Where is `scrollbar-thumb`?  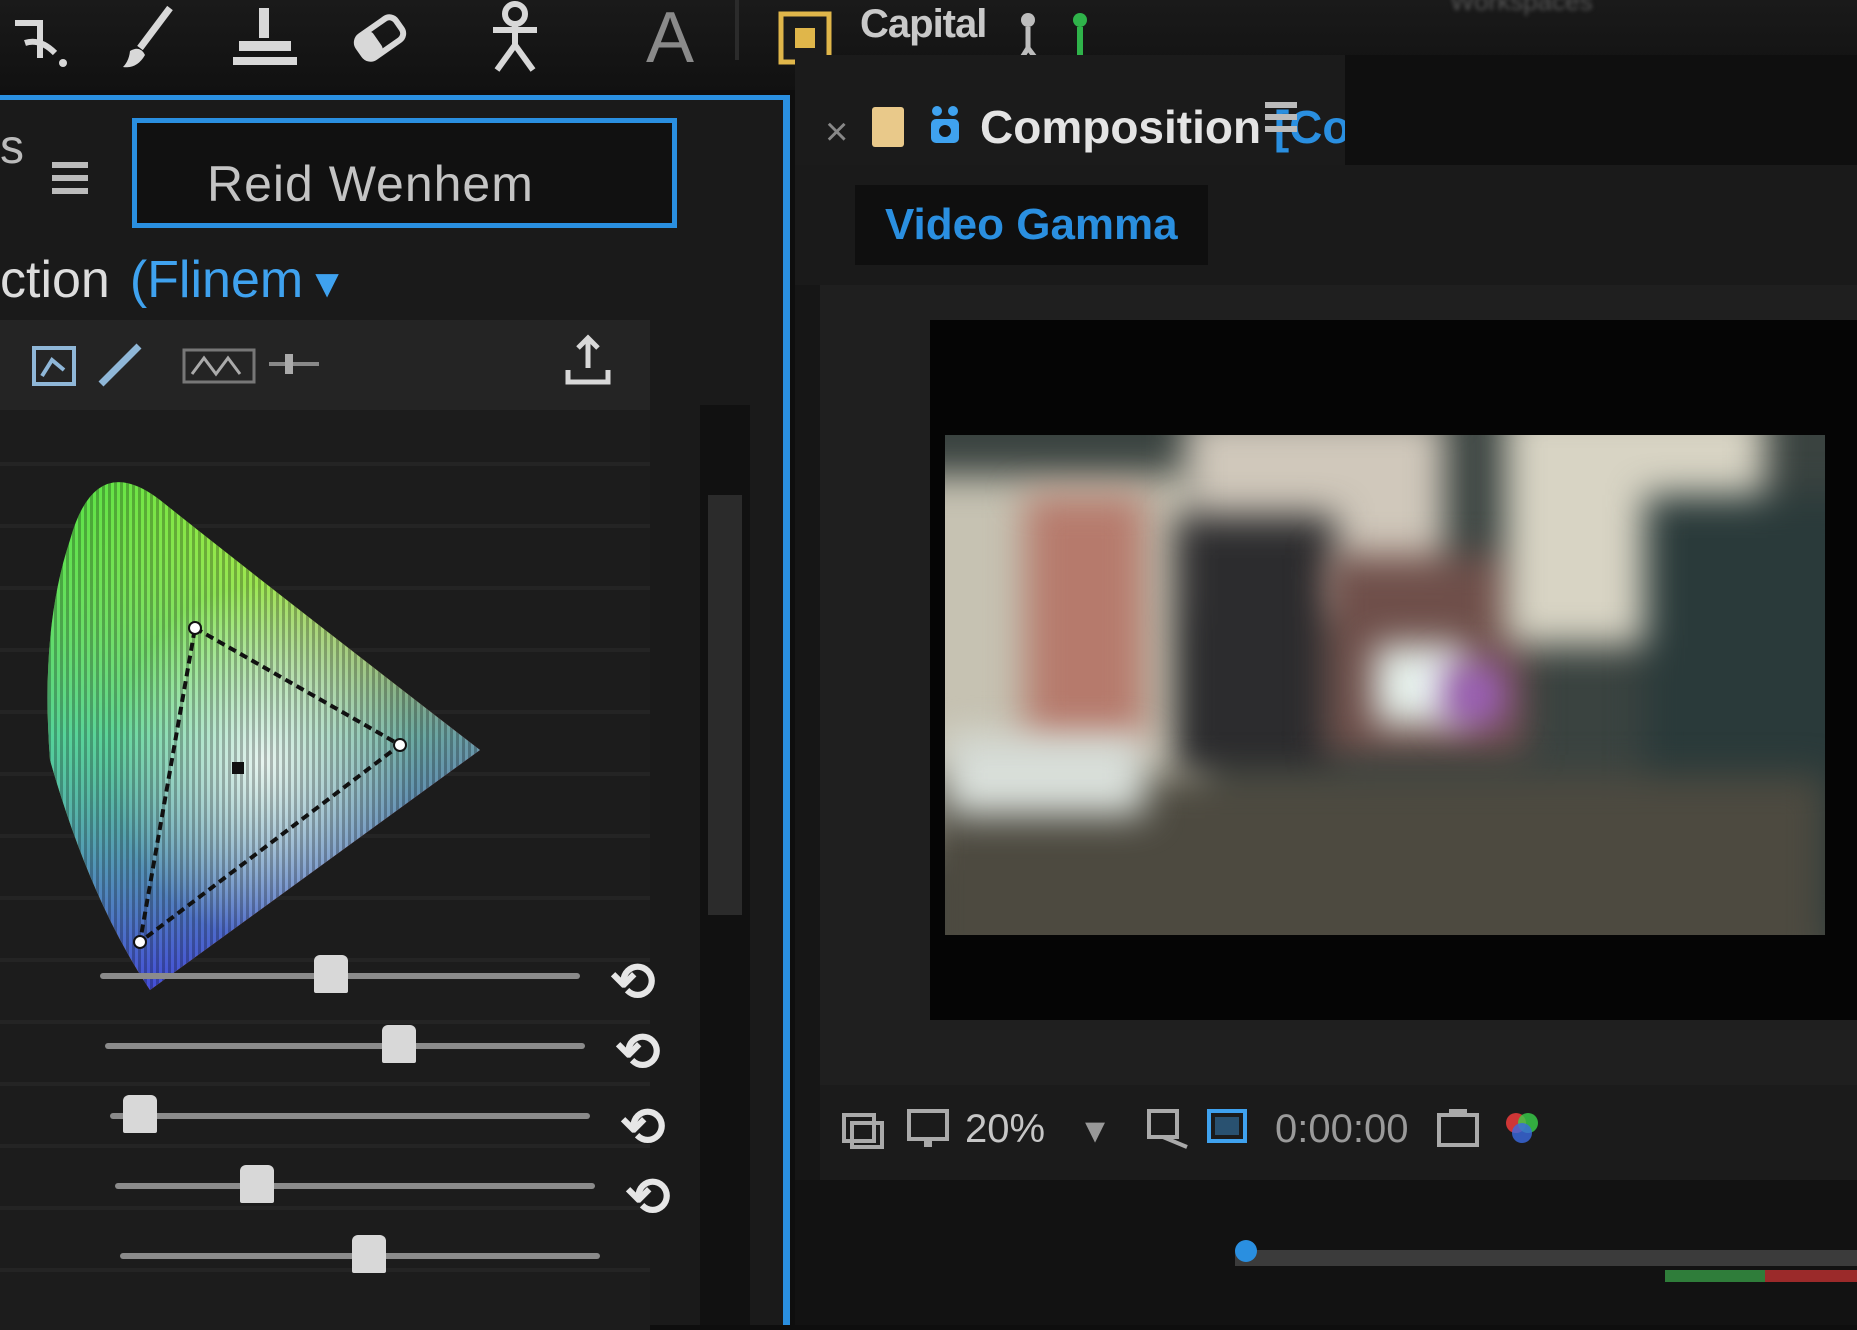
scrollbar-thumb is located at coordinates (725, 705).